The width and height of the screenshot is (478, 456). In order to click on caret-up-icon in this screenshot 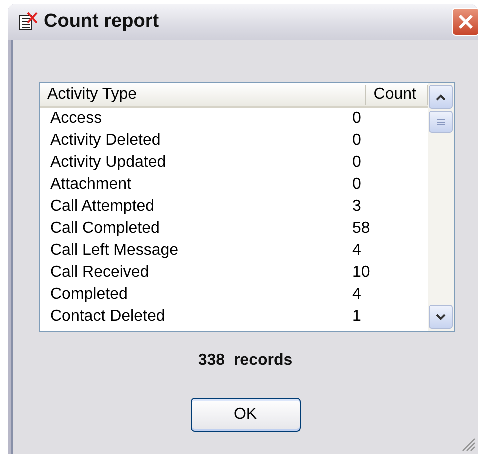, I will do `click(441, 97)`.